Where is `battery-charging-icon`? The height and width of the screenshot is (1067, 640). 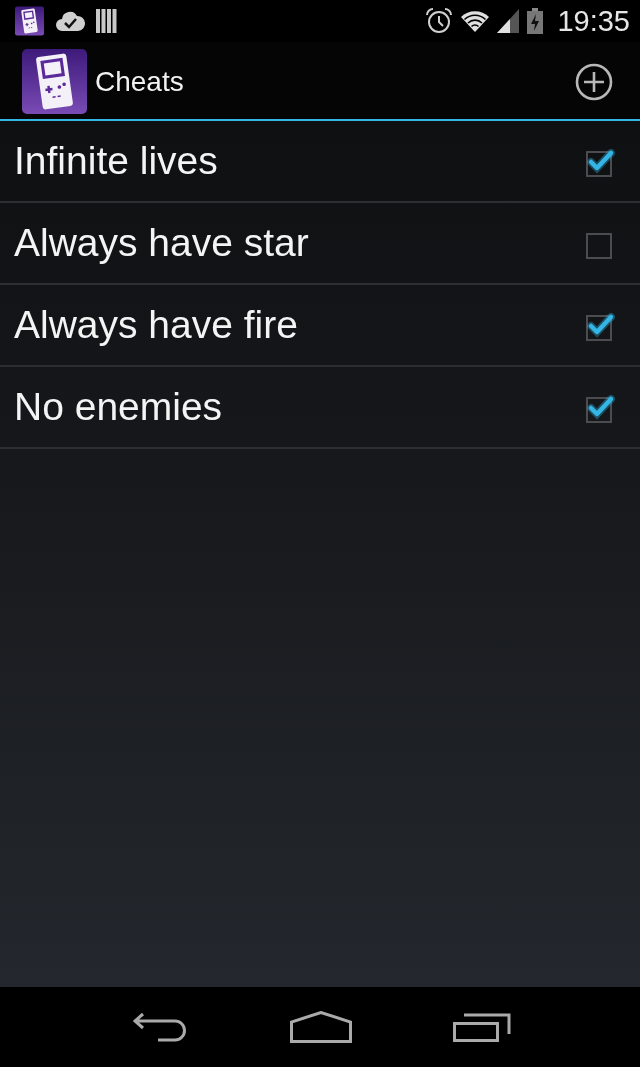 battery-charging-icon is located at coordinates (535, 21).